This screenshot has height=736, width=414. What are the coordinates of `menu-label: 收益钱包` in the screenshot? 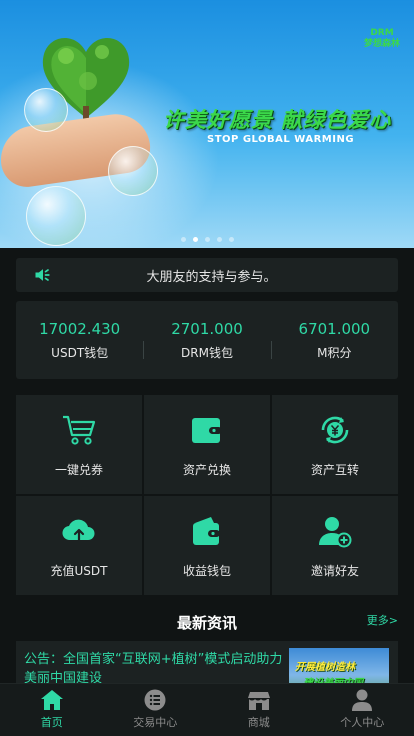 It's located at (206, 571).